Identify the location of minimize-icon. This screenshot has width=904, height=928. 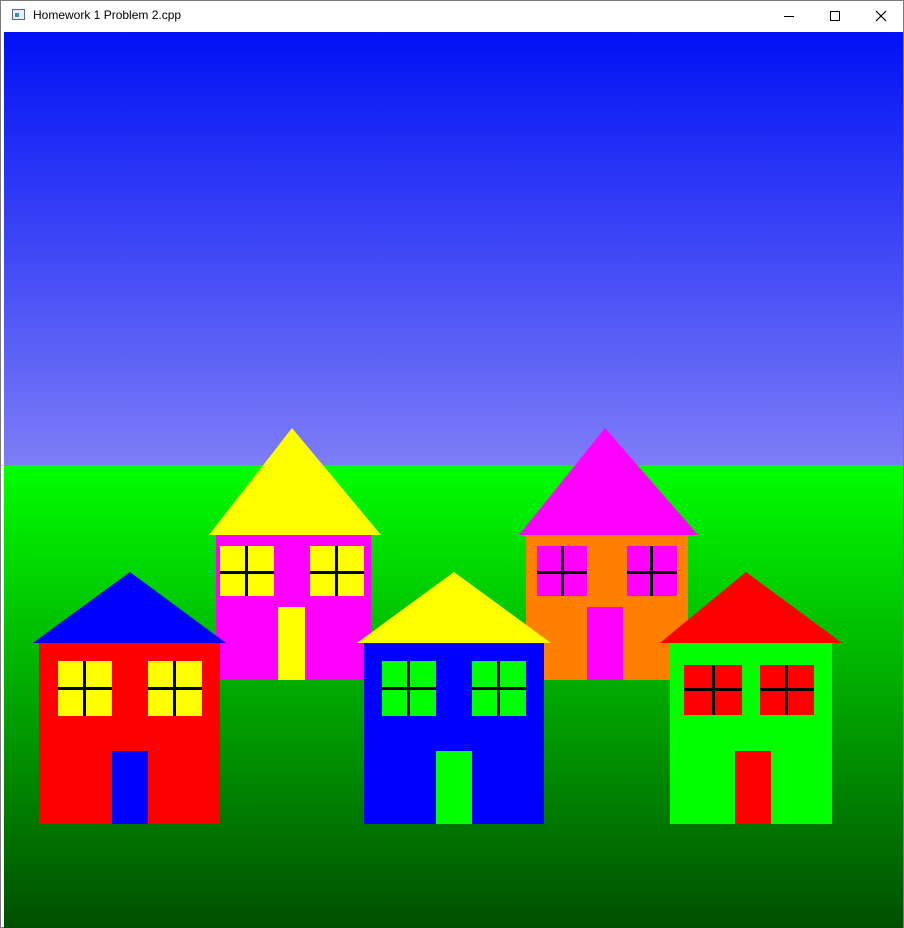
(789, 16).